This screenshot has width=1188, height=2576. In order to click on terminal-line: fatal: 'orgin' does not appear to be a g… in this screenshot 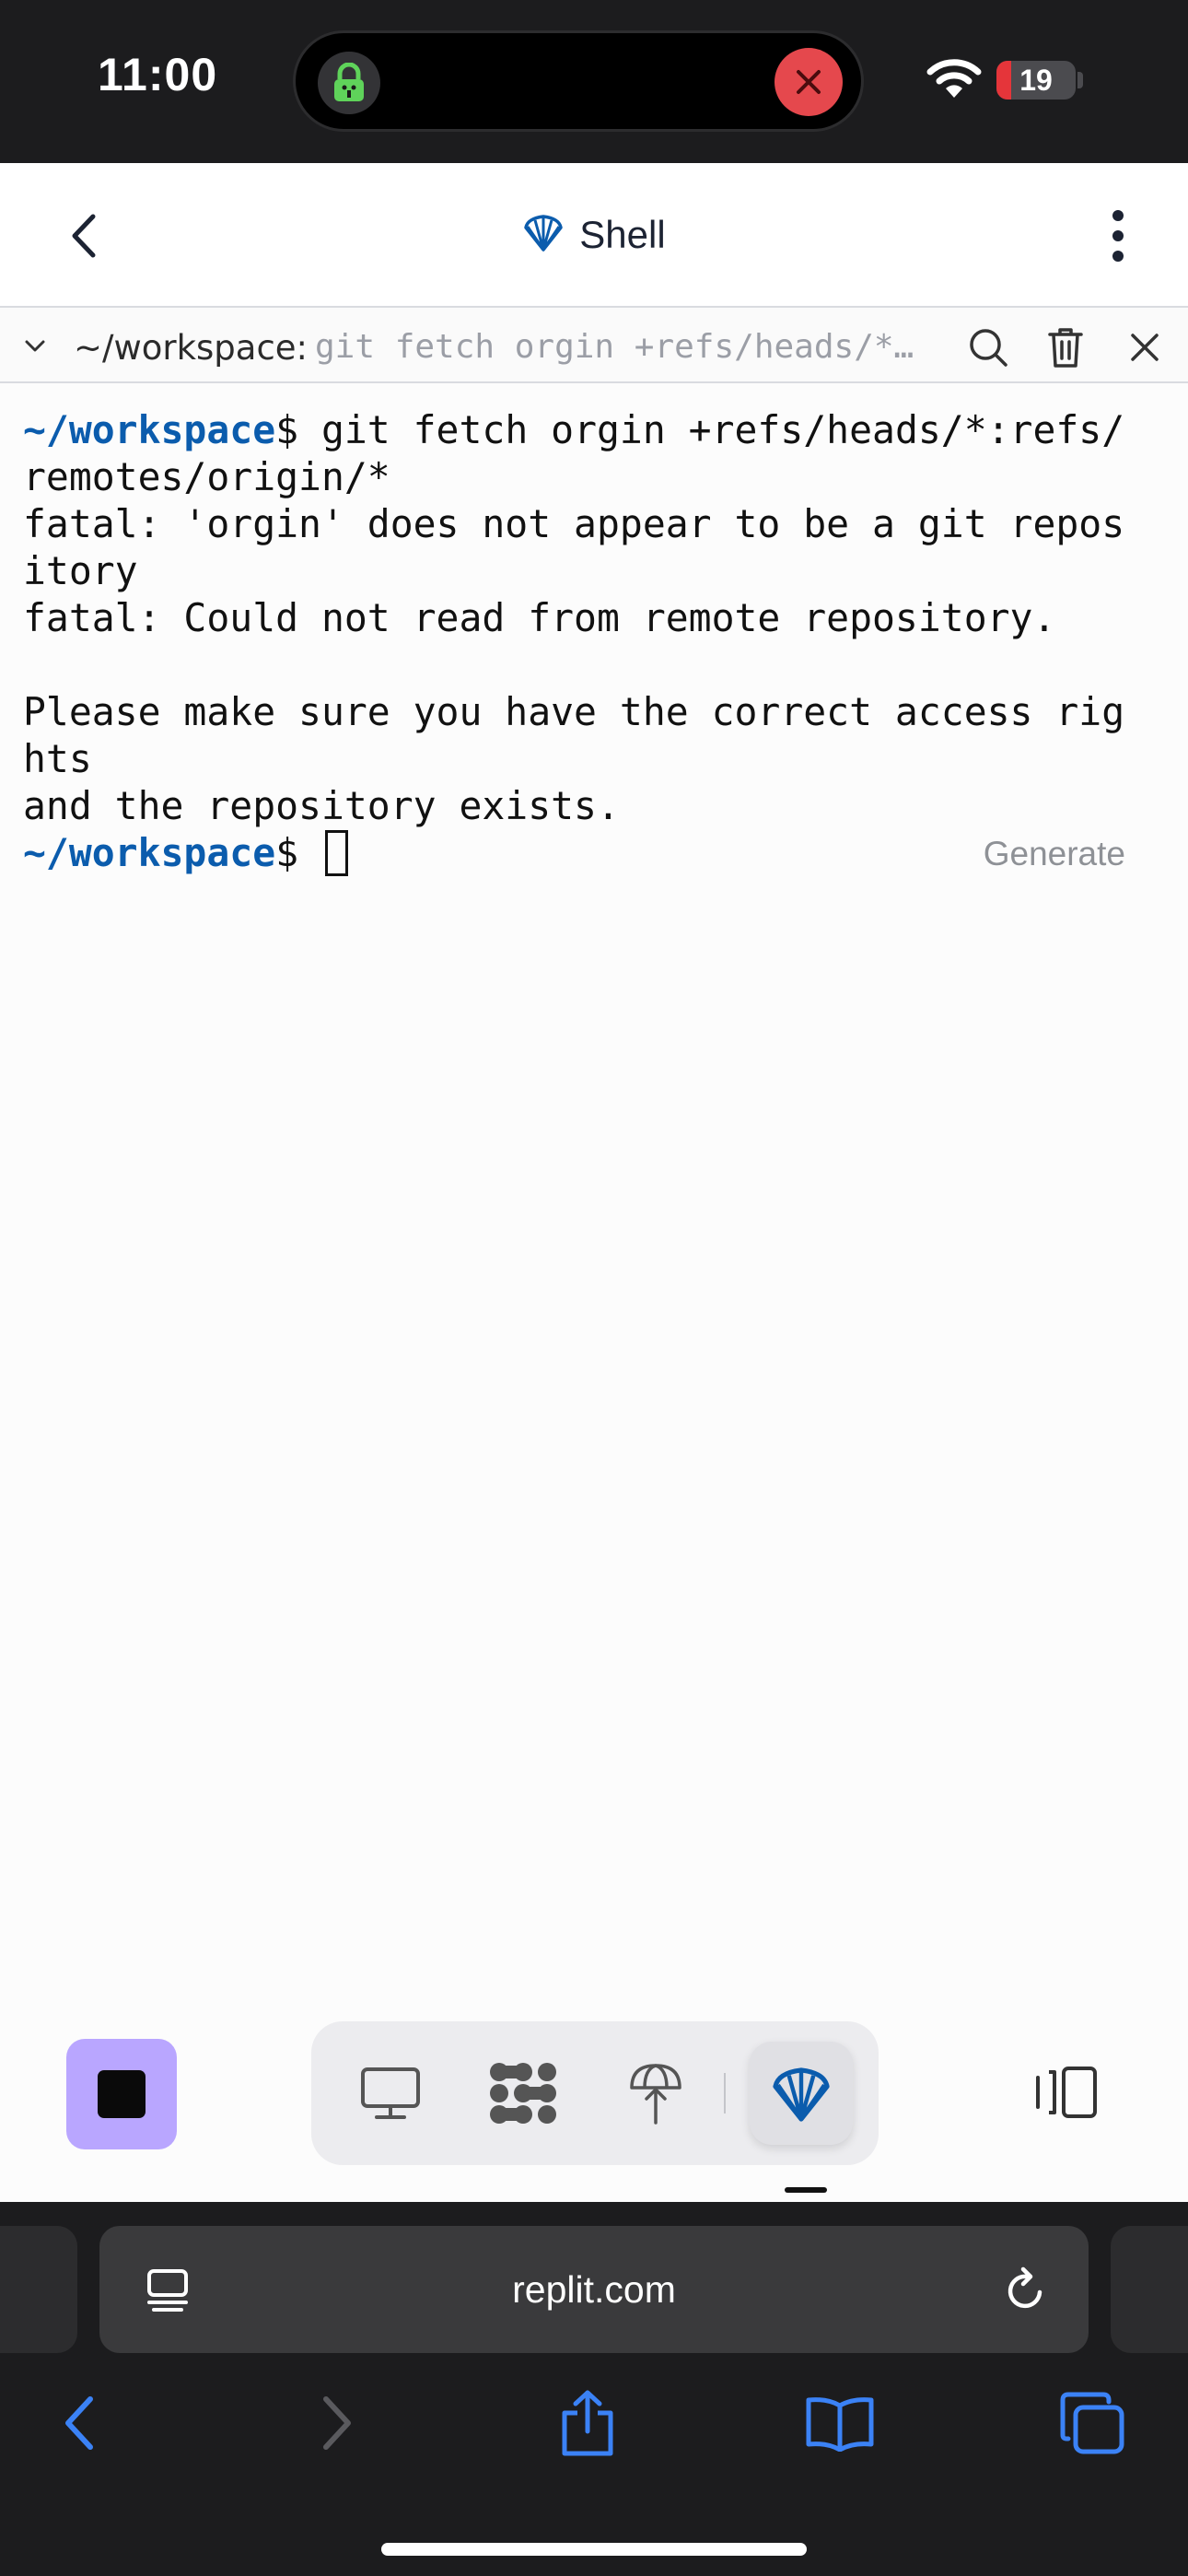, I will do `click(574, 524)`.